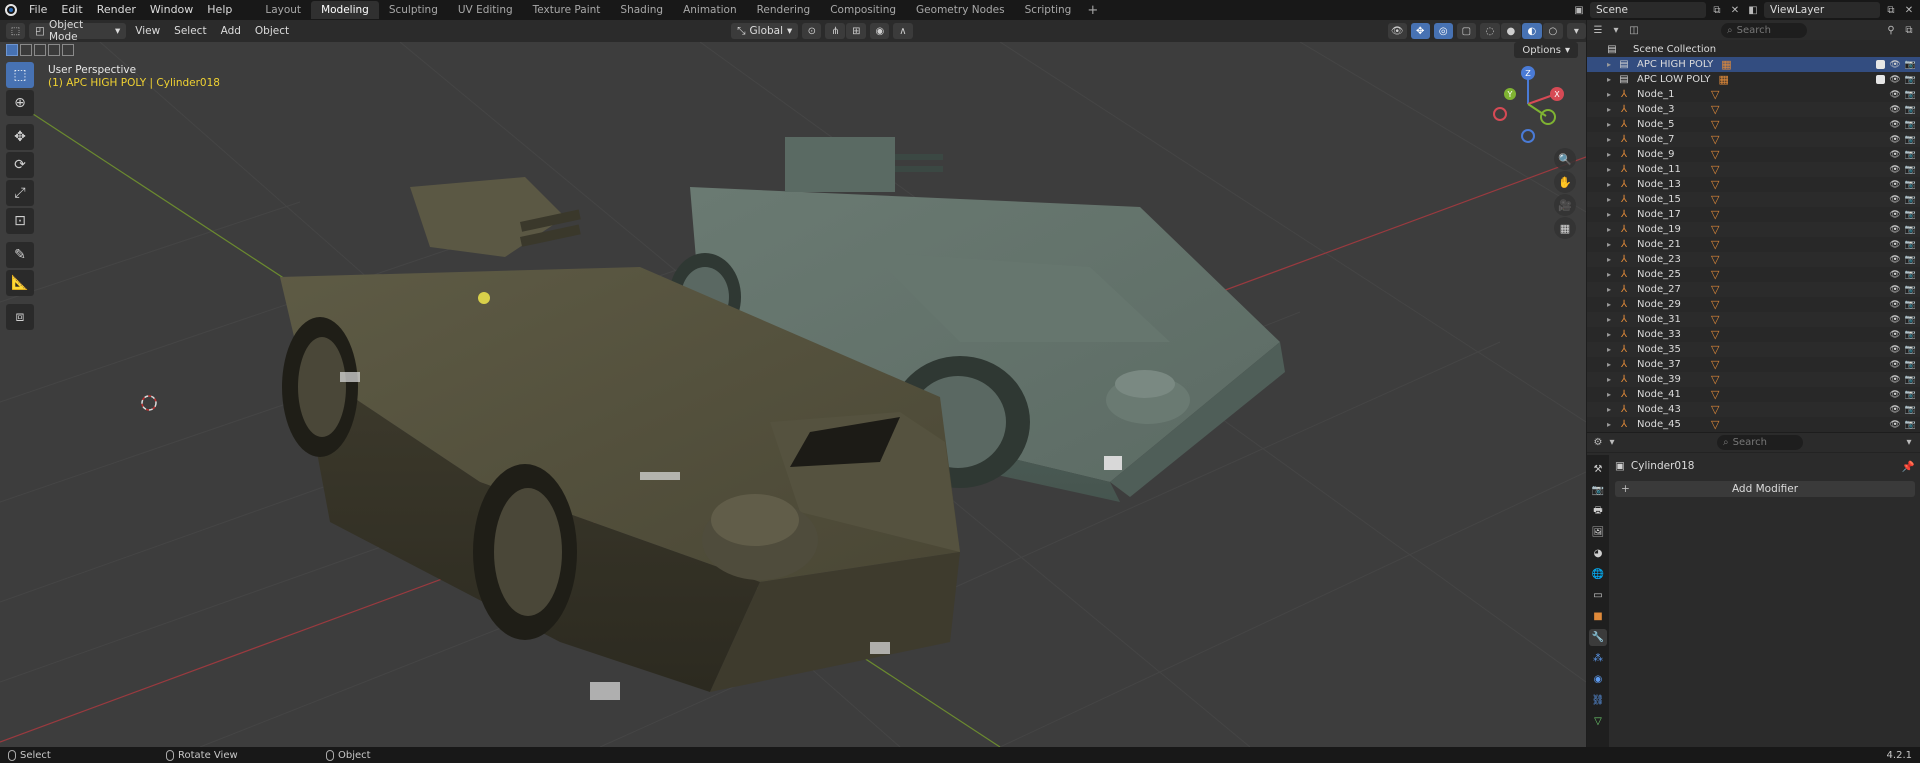  What do you see at coordinates (1565, 205) in the screenshot?
I see `camera-view-icon: 🎥` at bounding box center [1565, 205].